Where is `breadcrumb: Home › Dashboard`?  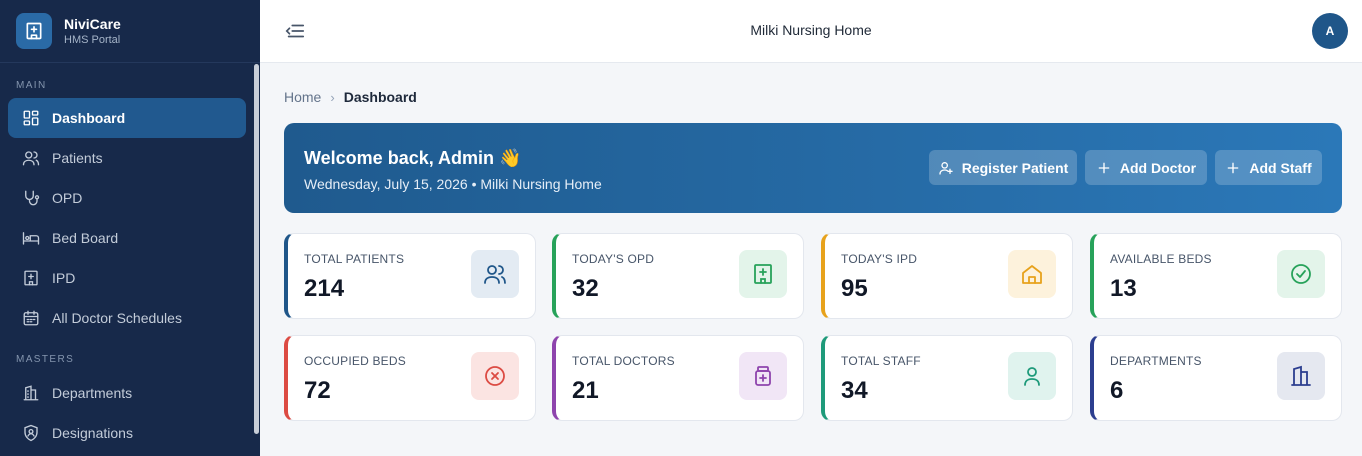
breadcrumb: Home › Dashboard is located at coordinates (350, 97).